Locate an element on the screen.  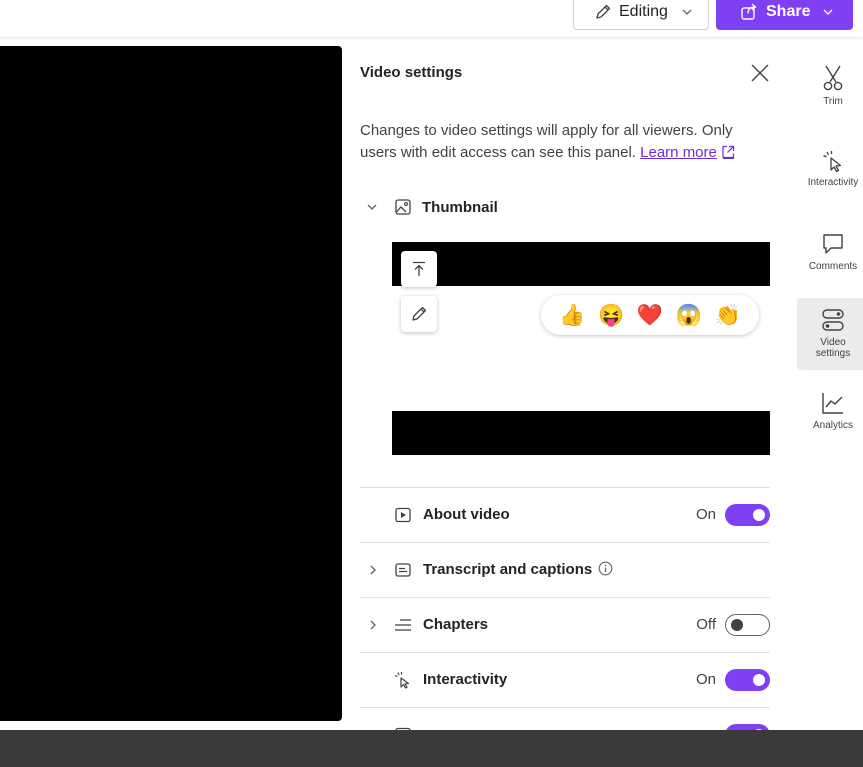
chapters-state: Off is located at coordinates (706, 624).